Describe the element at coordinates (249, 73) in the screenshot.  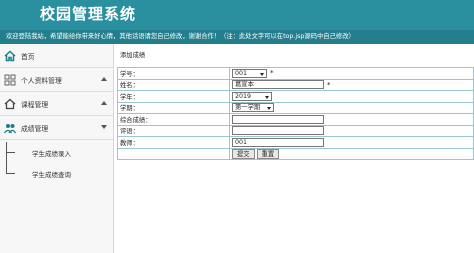
I see `student-id-select: 001` at that location.